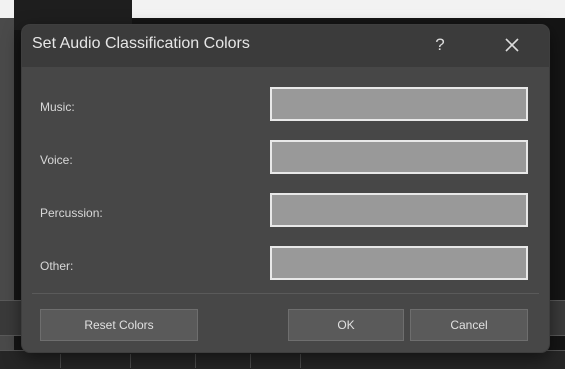  I want to click on dialog-title: Set Audio Classification Colors, so click(141, 43).